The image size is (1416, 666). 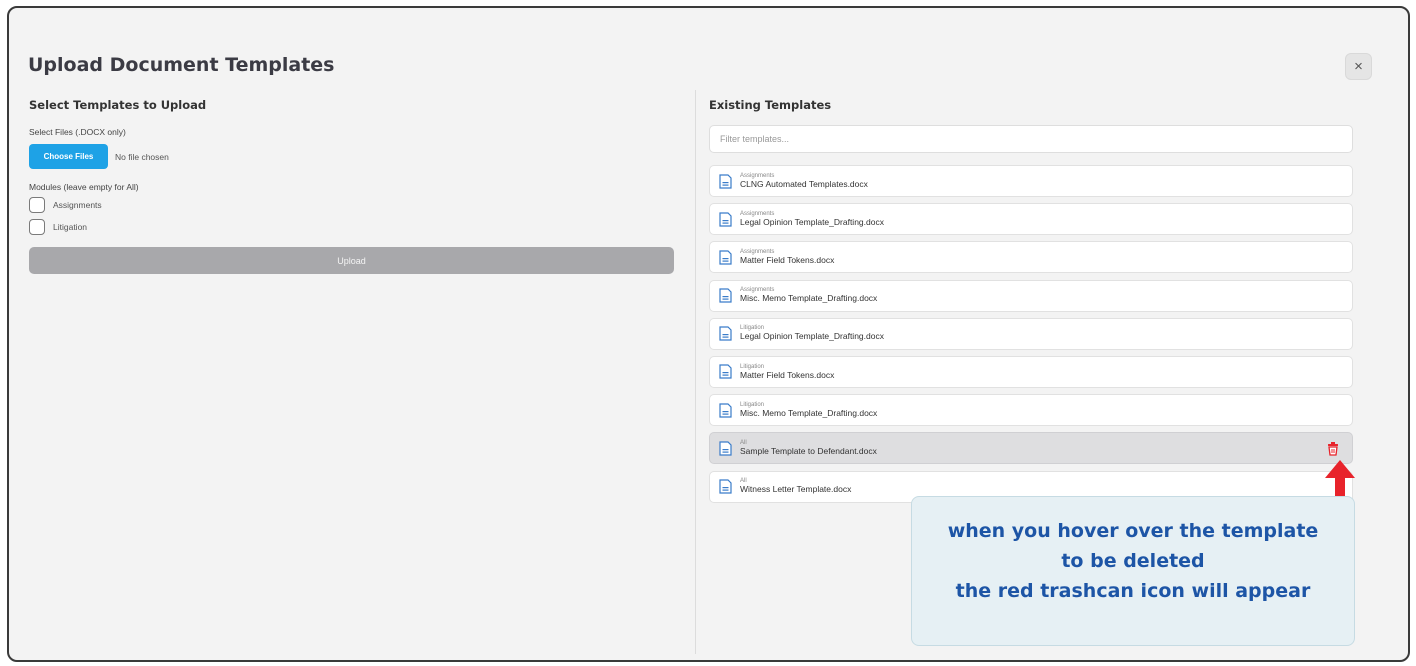 I want to click on litigation-checkbox, so click(x=37, y=227).